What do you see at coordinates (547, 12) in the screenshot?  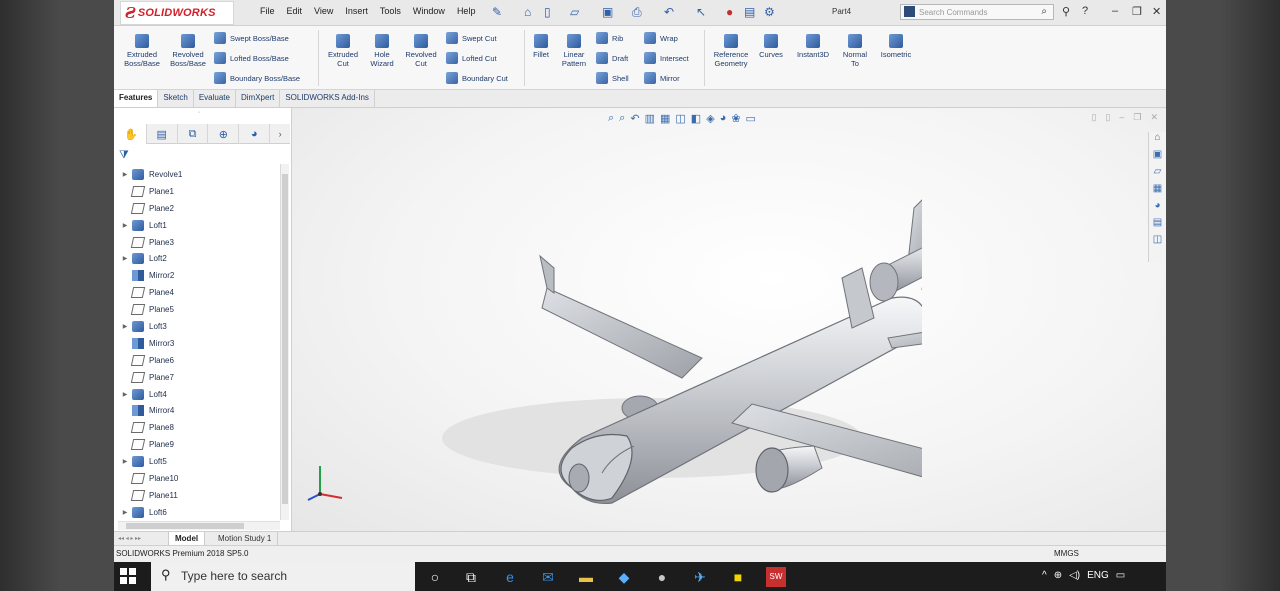 I see `new-document-icon: ▯` at bounding box center [547, 12].